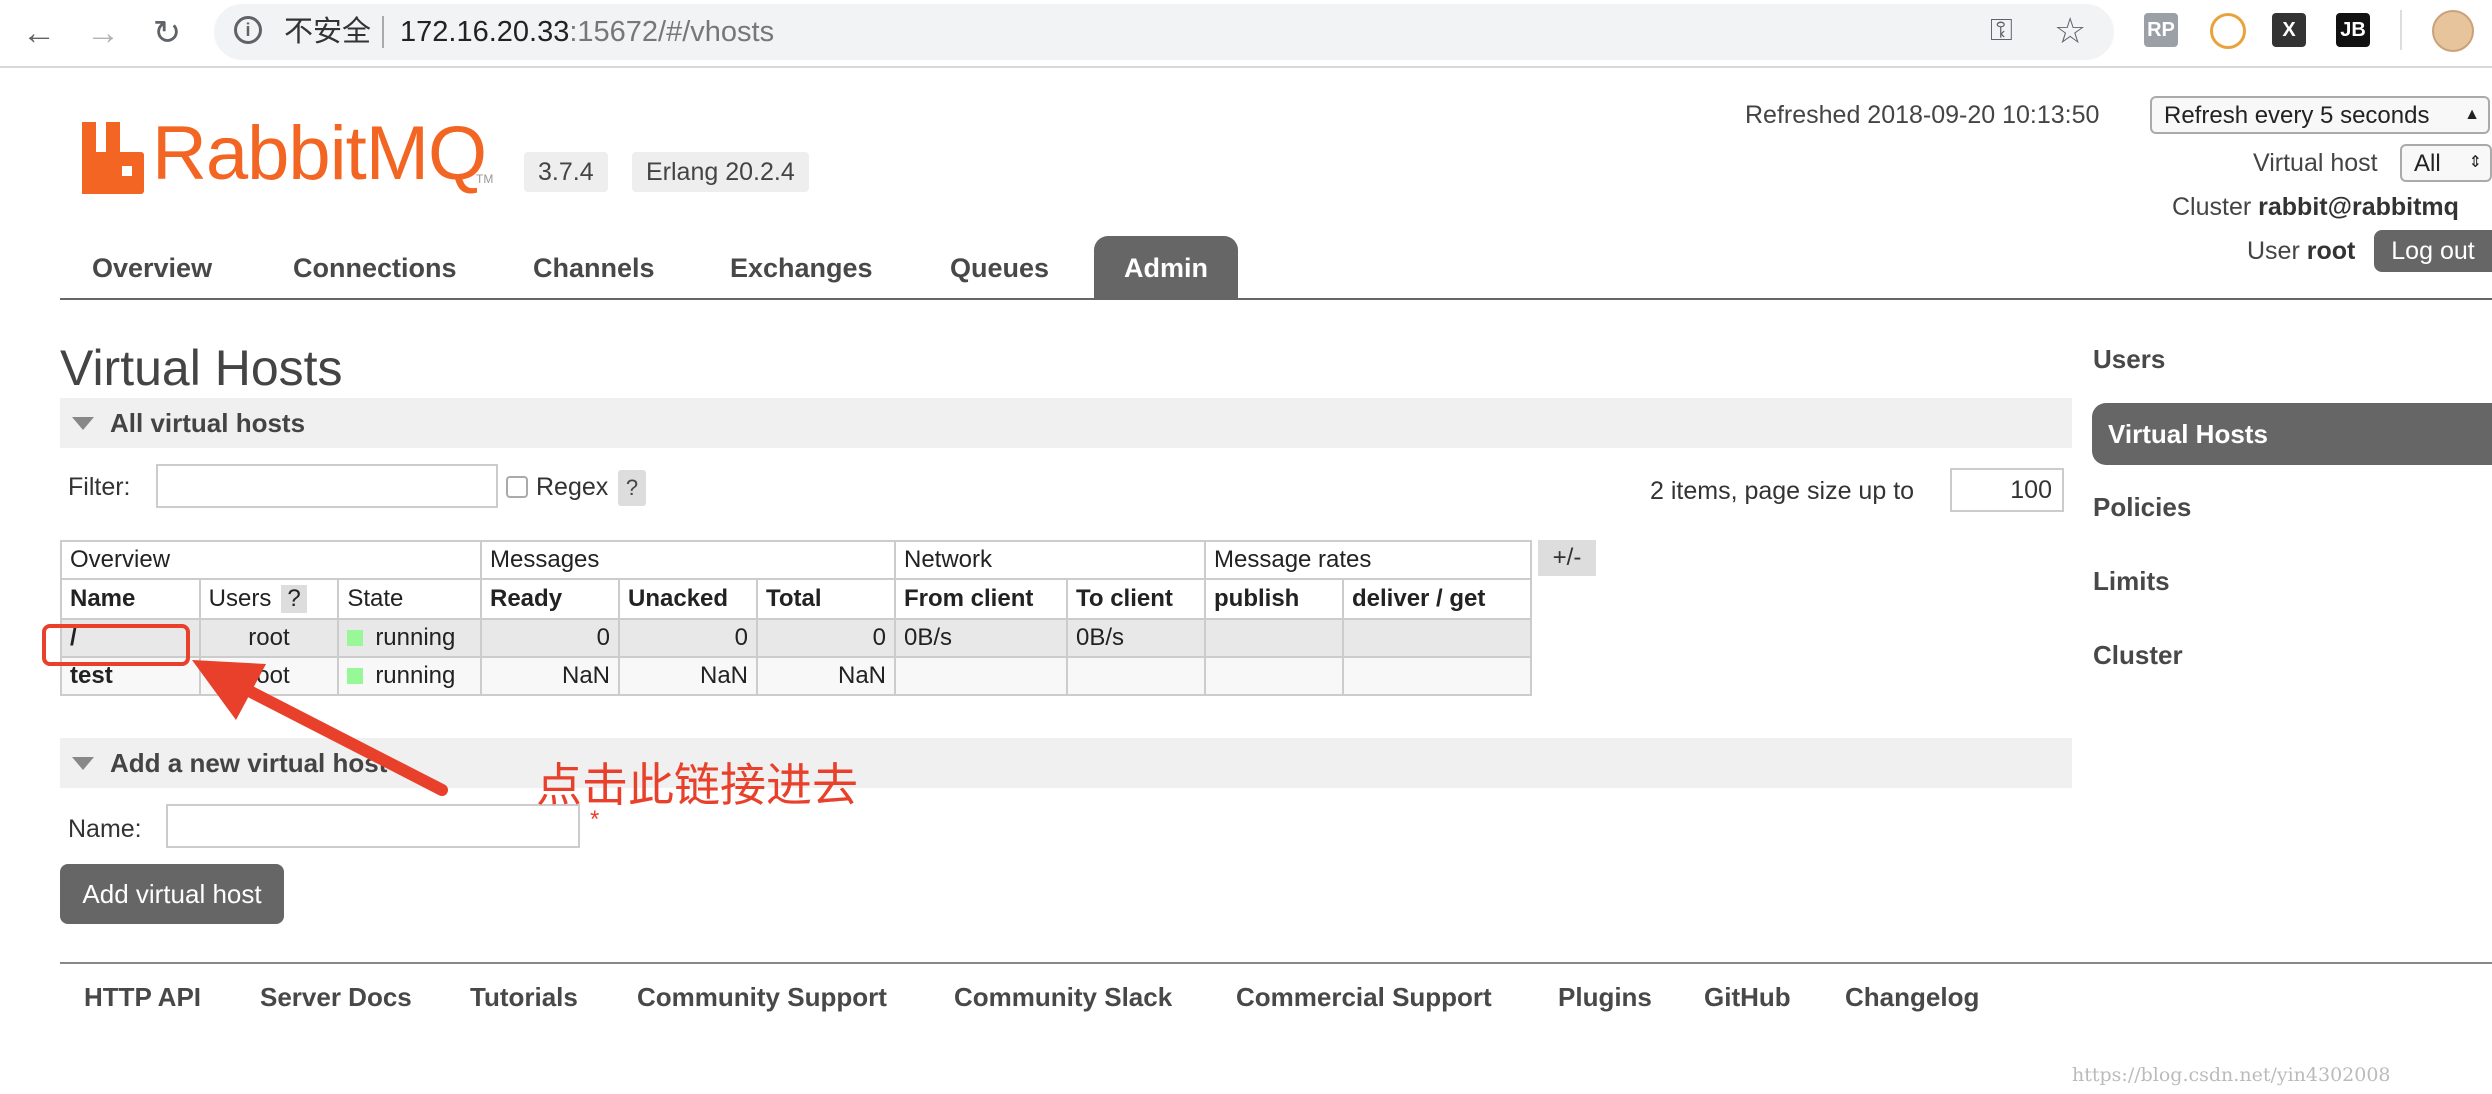 The height and width of the screenshot is (1094, 2492). What do you see at coordinates (373, 826) in the screenshot?
I see `vhost-name-input` at bounding box center [373, 826].